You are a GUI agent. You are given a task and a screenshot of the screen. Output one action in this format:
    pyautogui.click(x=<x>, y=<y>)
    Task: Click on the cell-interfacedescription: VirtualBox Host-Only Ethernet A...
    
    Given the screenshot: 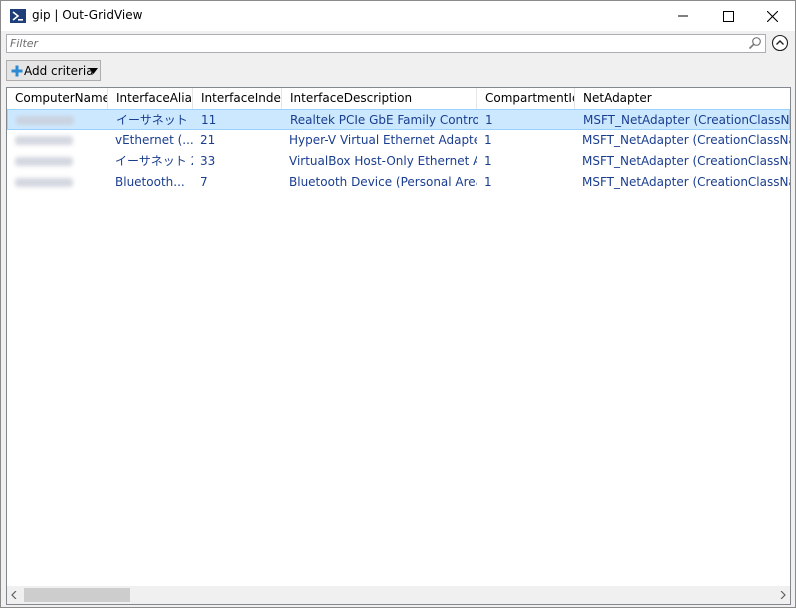 What is the action you would take?
    pyautogui.click(x=383, y=161)
    